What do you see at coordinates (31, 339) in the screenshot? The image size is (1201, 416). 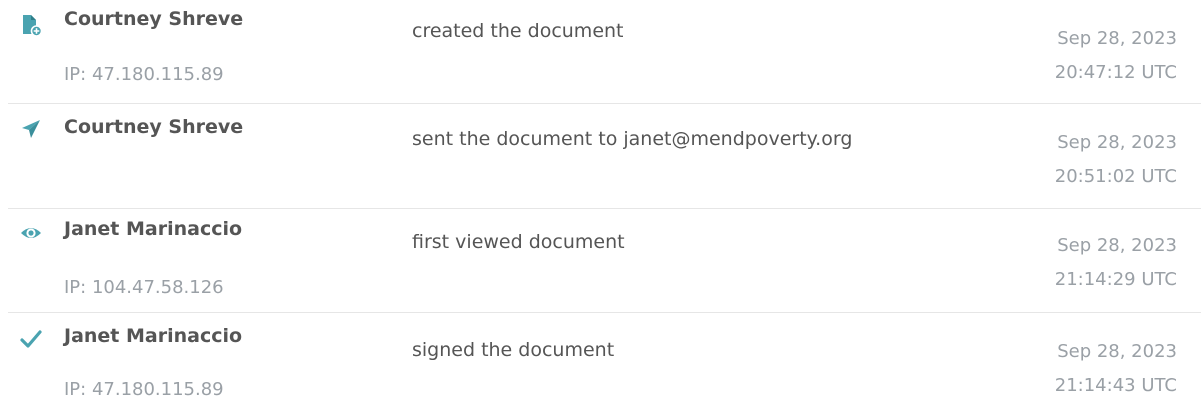 I see `checkmark-icon` at bounding box center [31, 339].